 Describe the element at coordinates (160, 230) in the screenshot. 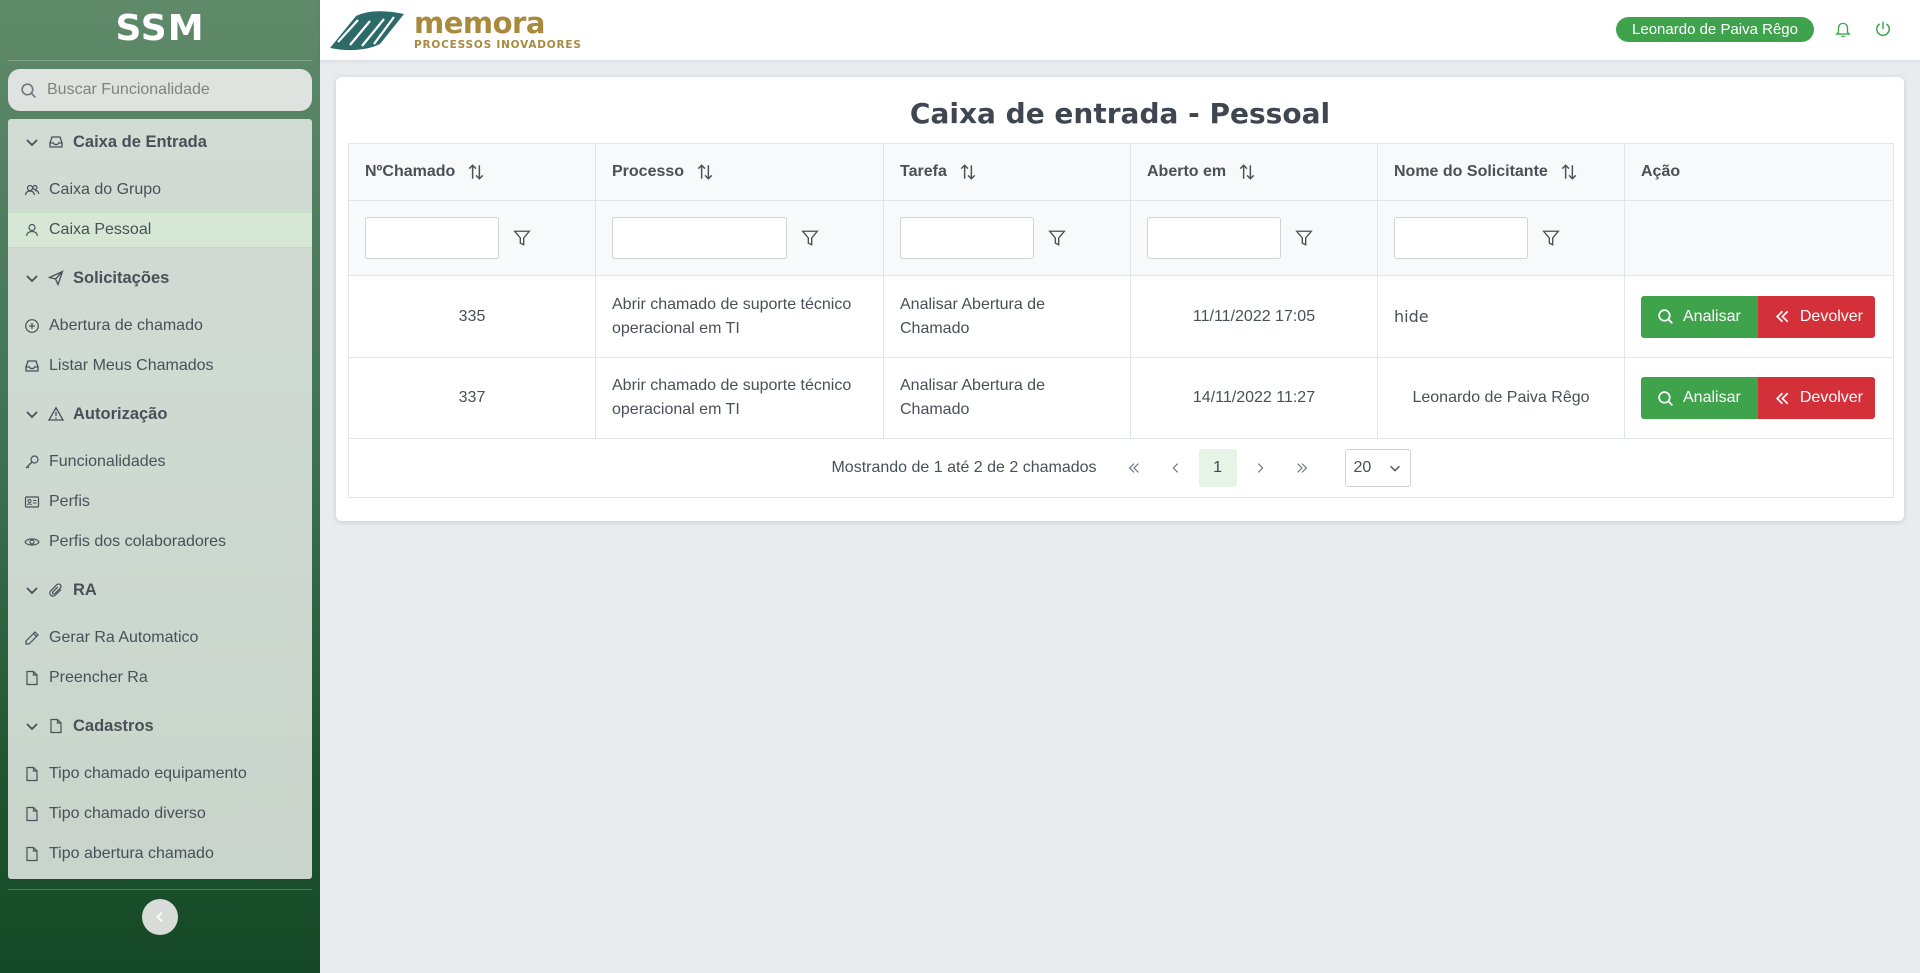

I see `menu-item-caixa-pessoal: Caixa Pessoal` at that location.